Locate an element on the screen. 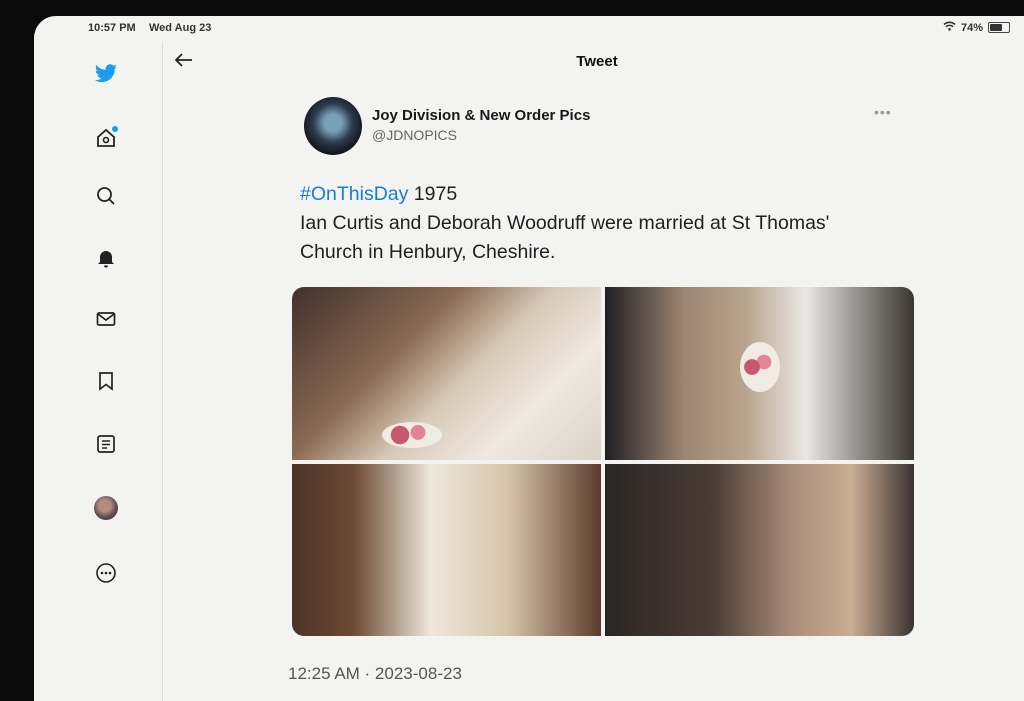  battery-fill is located at coordinates (996, 27).